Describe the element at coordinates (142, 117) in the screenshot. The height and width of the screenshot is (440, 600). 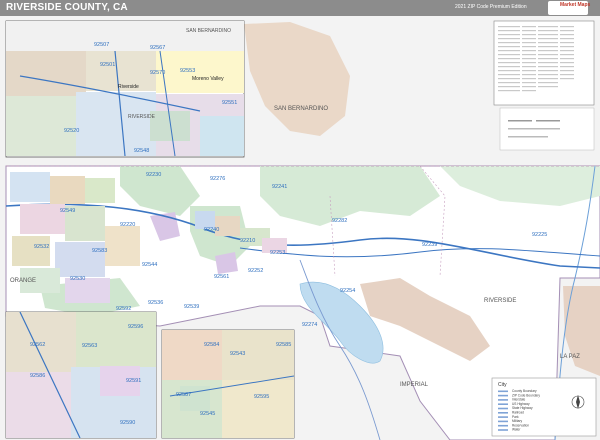
I see `inset-label-riverside: RIVERSIDE` at that location.